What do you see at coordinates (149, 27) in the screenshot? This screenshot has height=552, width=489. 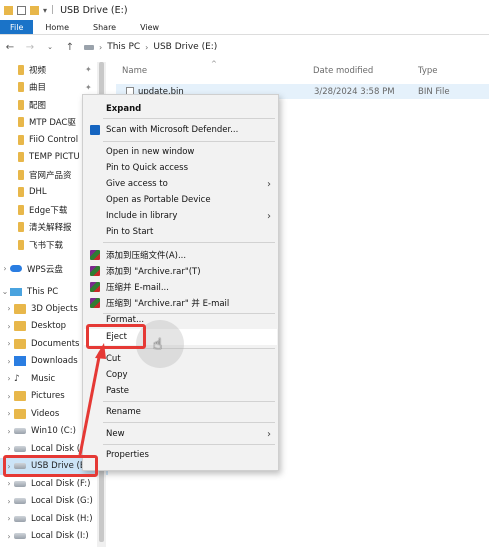 I see `tab-view: View` at bounding box center [149, 27].